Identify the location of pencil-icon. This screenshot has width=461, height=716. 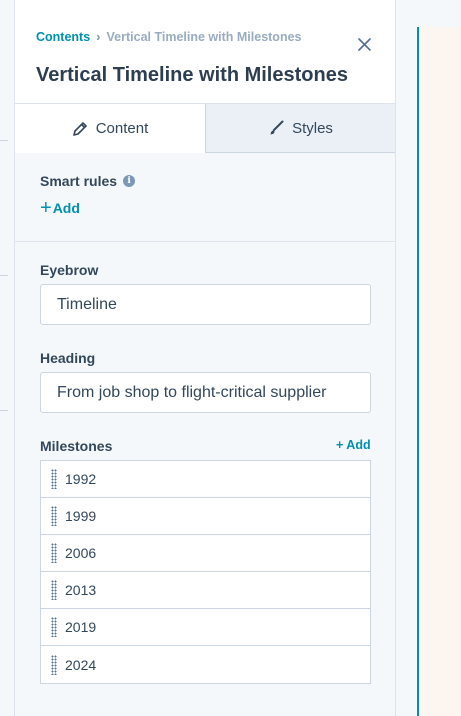
(79, 128).